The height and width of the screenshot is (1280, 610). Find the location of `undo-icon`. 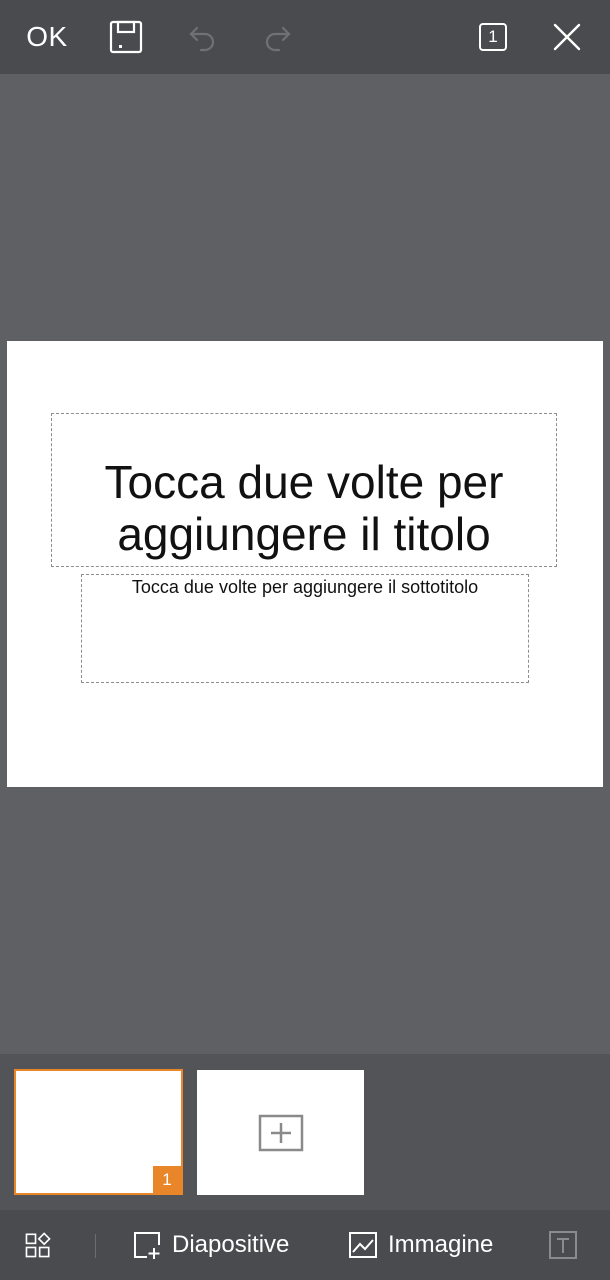

undo-icon is located at coordinates (202, 39).